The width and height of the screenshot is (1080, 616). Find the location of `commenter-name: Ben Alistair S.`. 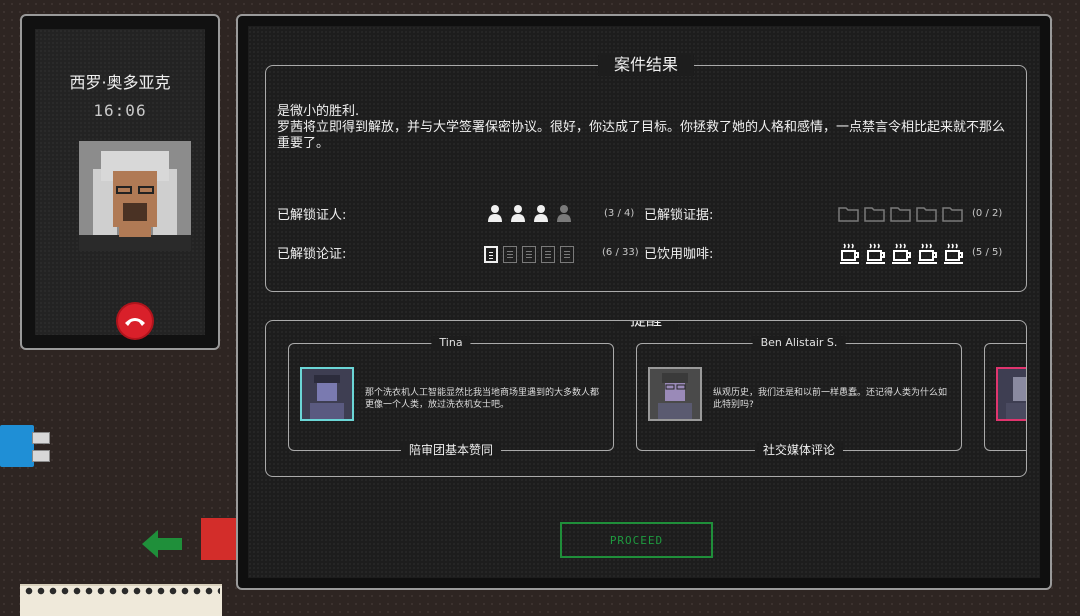

commenter-name: Ben Alistair S. is located at coordinates (799, 342).